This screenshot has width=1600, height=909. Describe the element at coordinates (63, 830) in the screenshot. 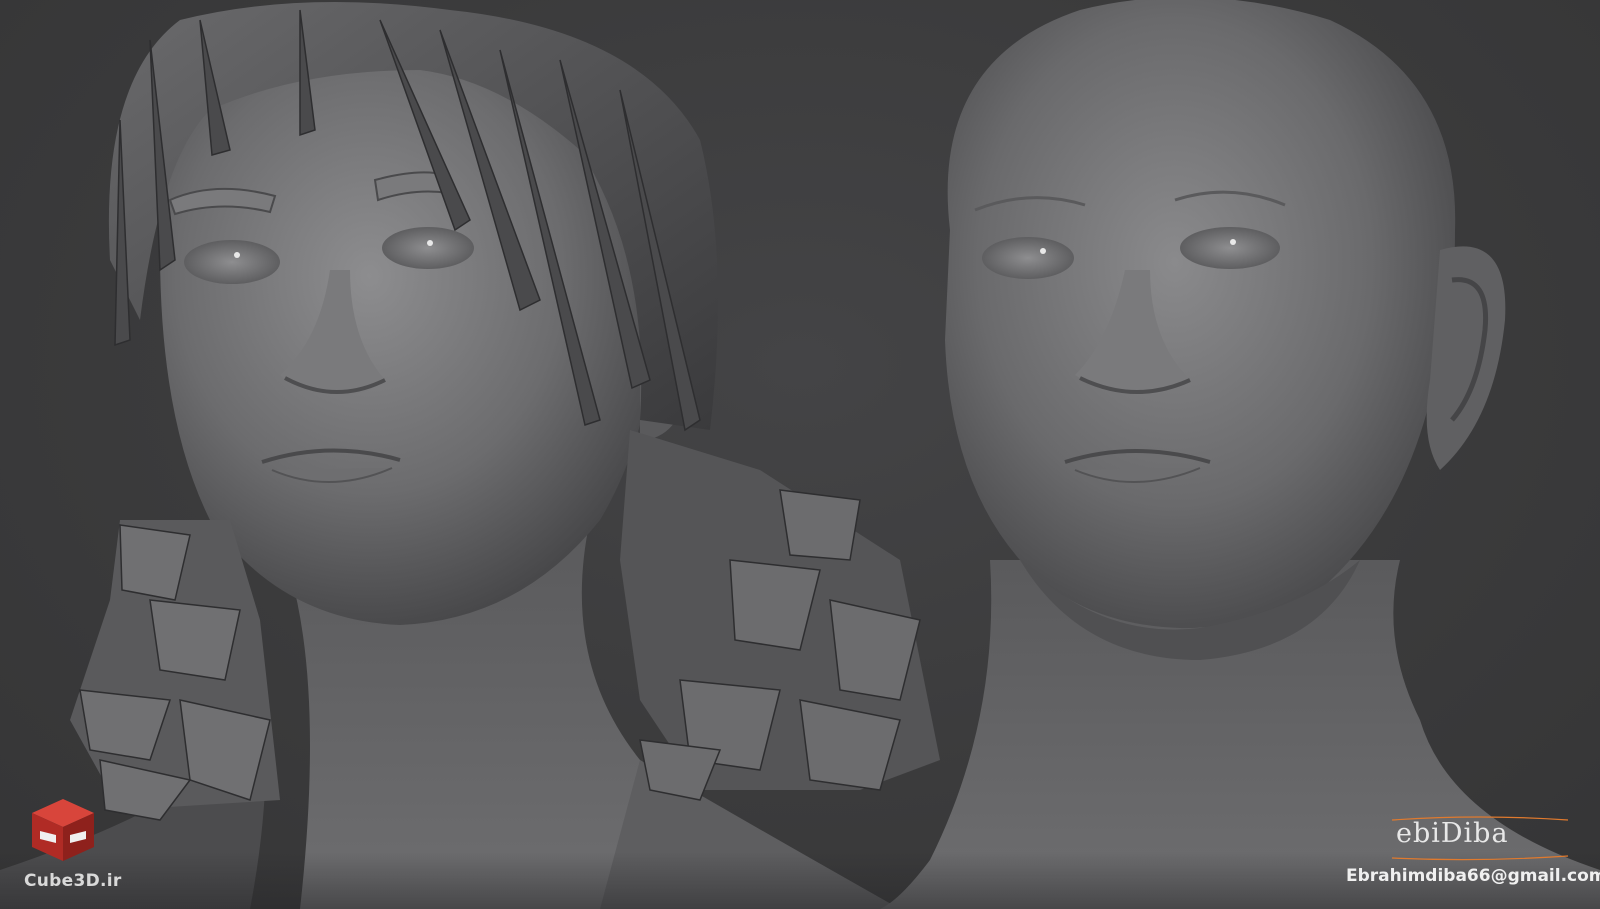

I see `cube-logo-icon` at that location.